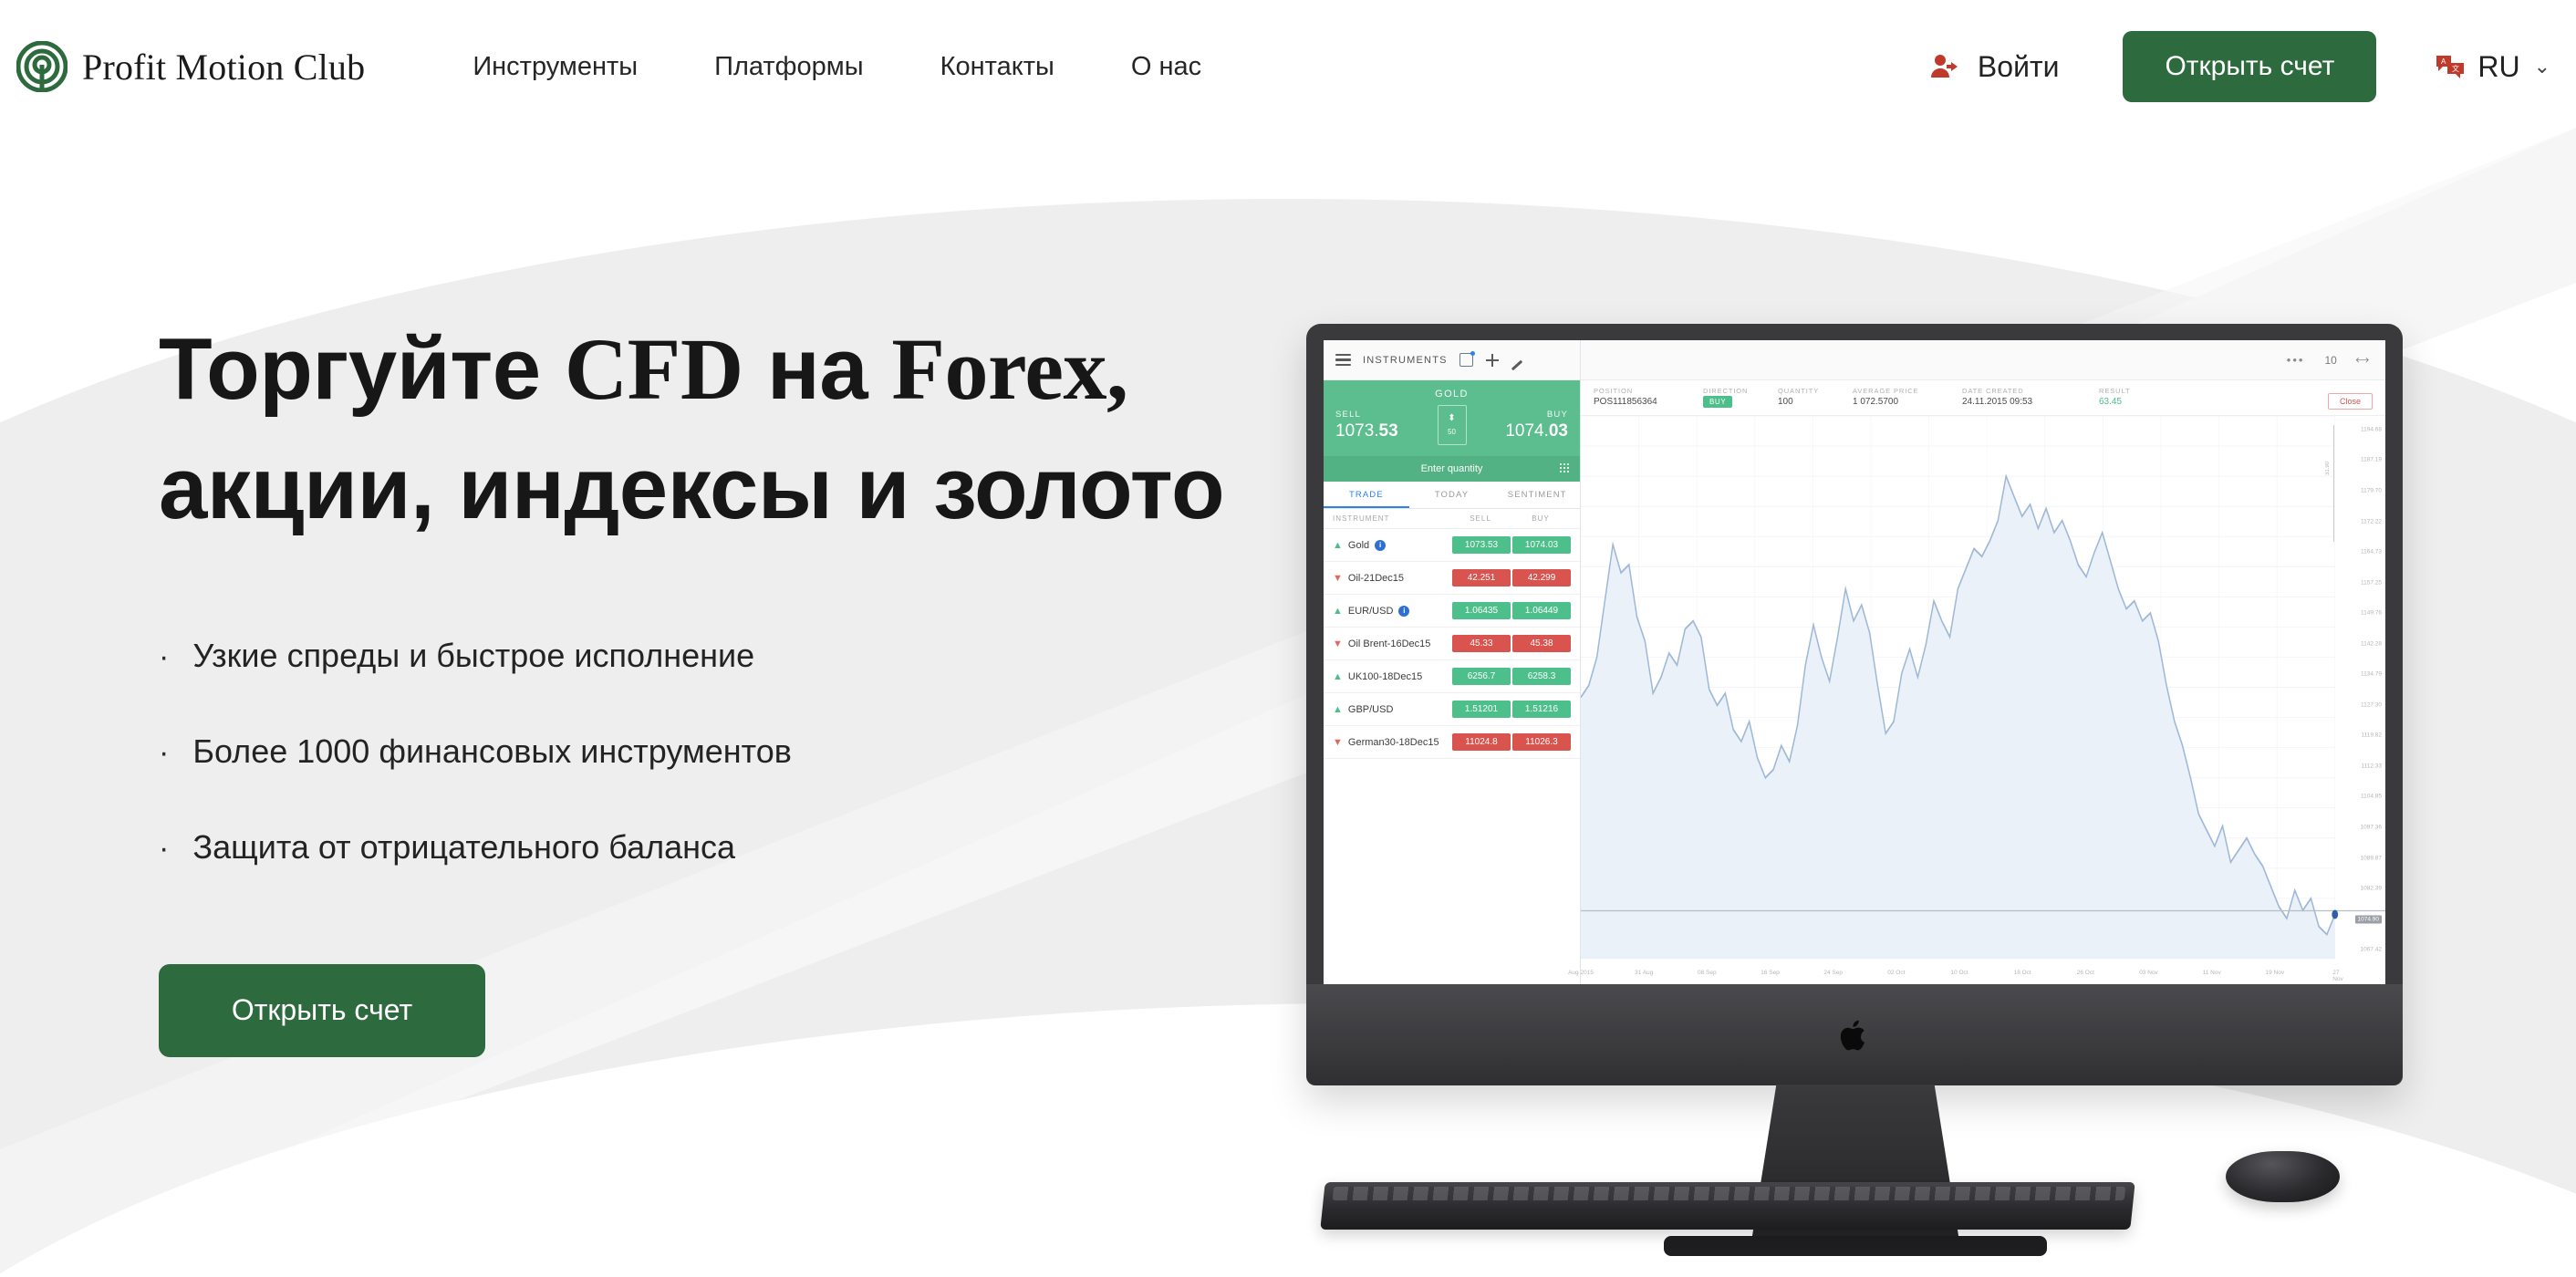 This screenshot has width=2576, height=1277. Describe the element at coordinates (1527, 430) in the screenshot. I see `buy-price-int: 1074.` at that location.